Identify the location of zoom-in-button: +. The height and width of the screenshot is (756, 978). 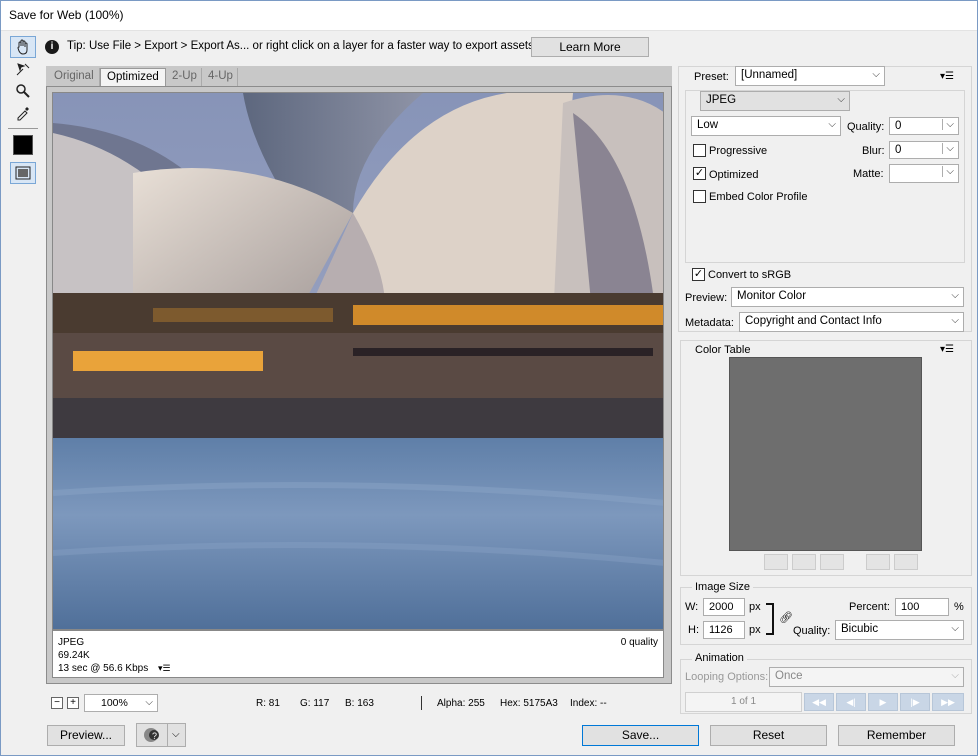
(73, 703).